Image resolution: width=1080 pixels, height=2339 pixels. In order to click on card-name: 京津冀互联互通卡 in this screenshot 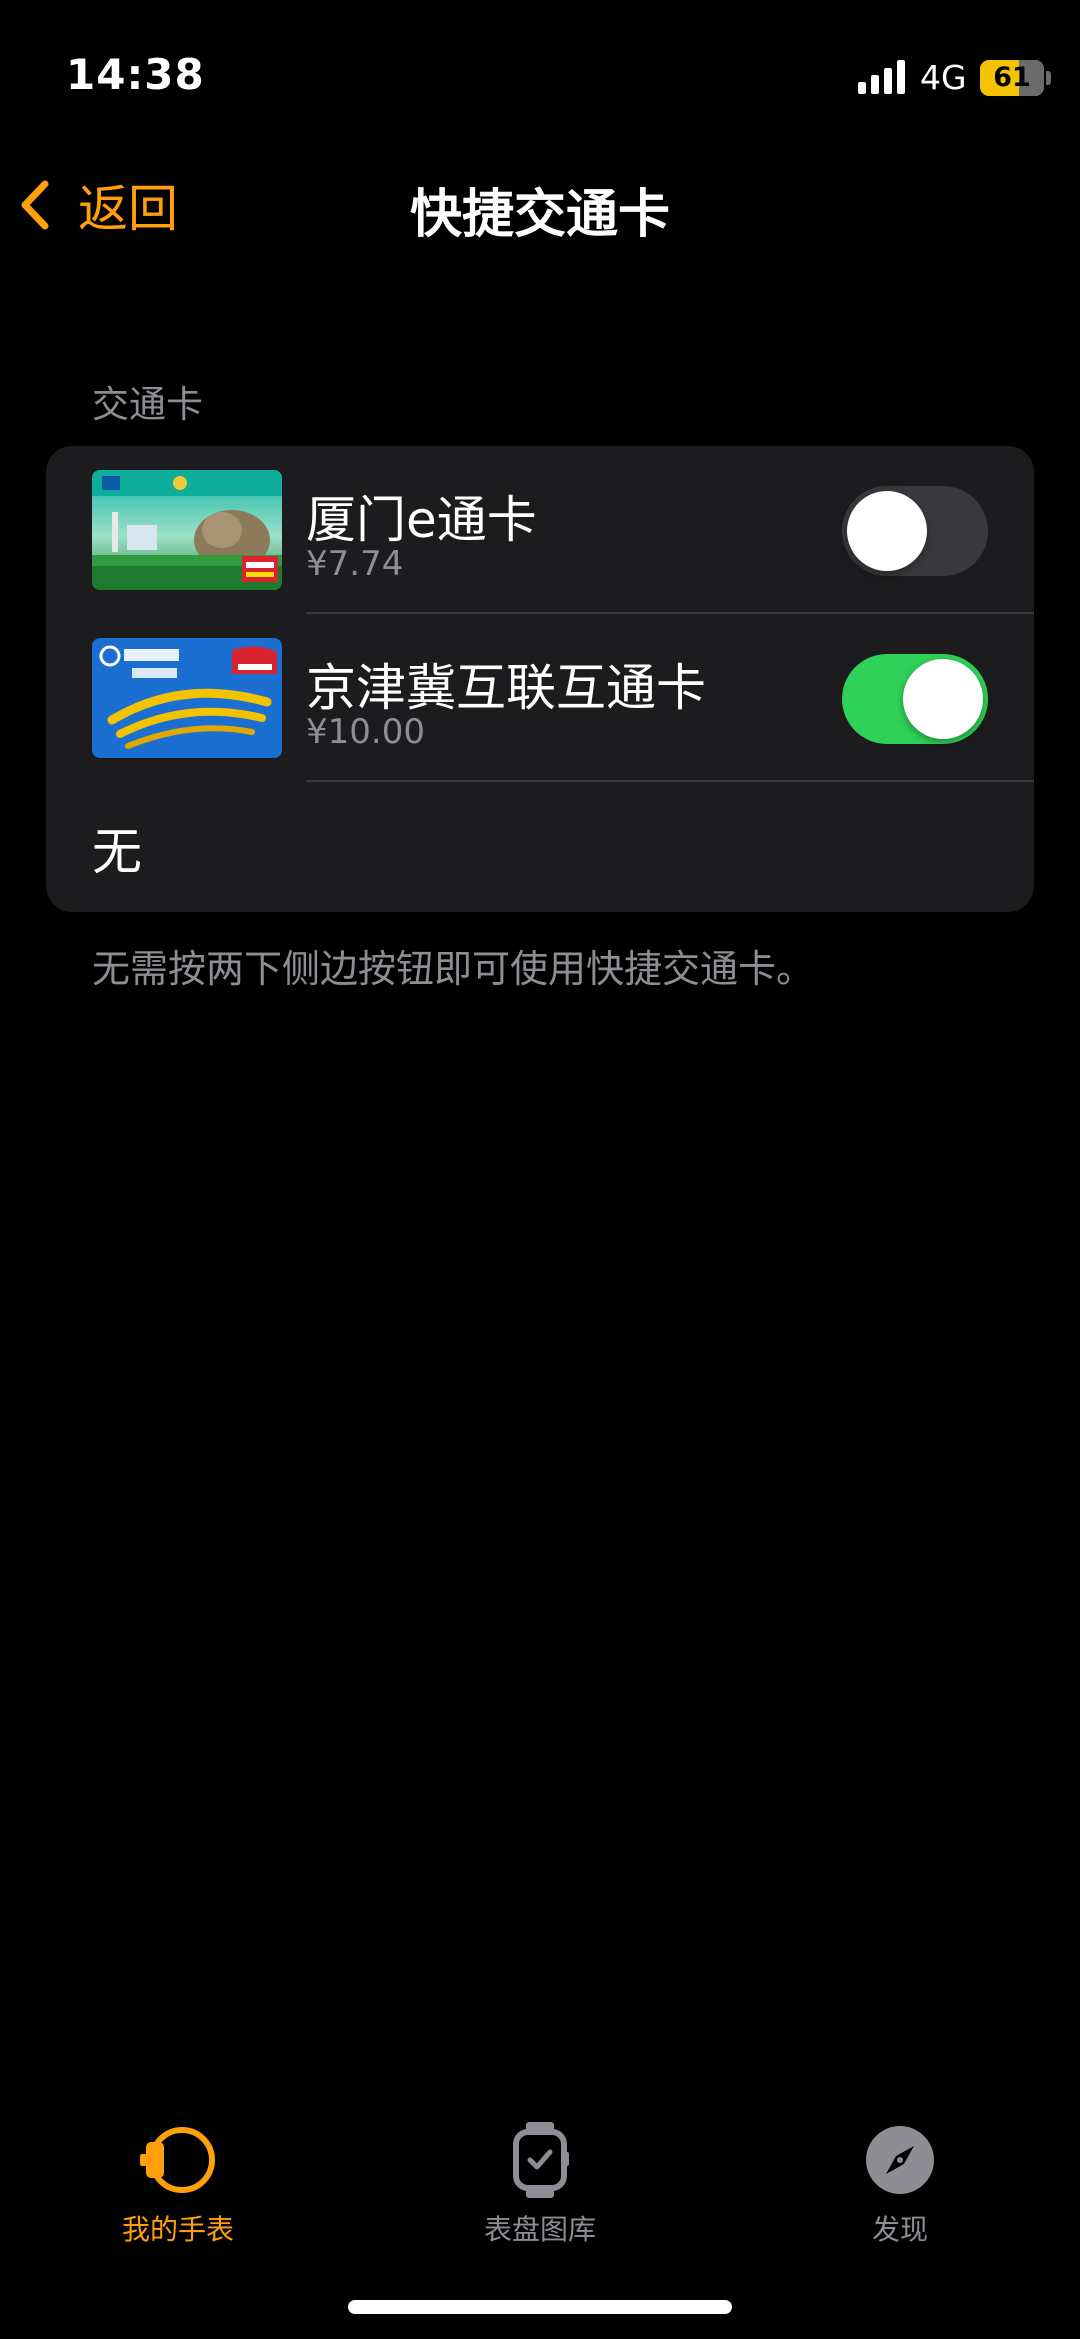, I will do `click(506, 688)`.